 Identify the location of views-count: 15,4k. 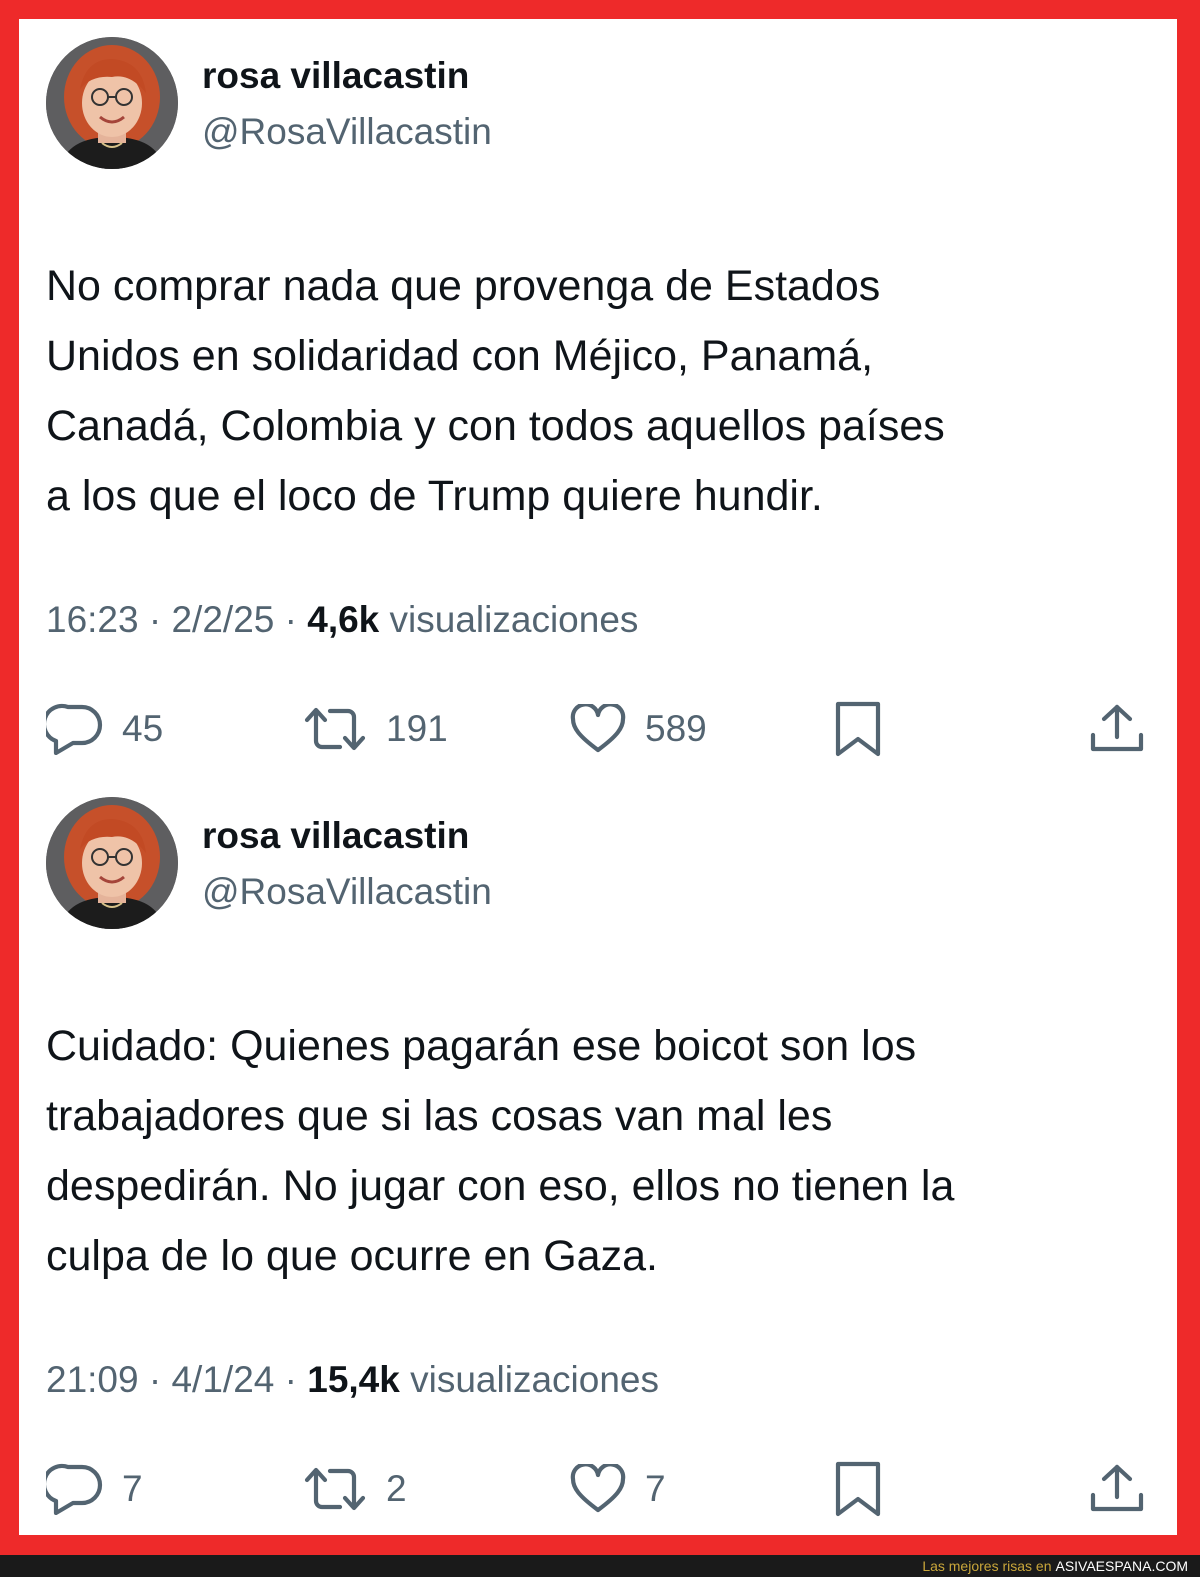
(353, 1379).